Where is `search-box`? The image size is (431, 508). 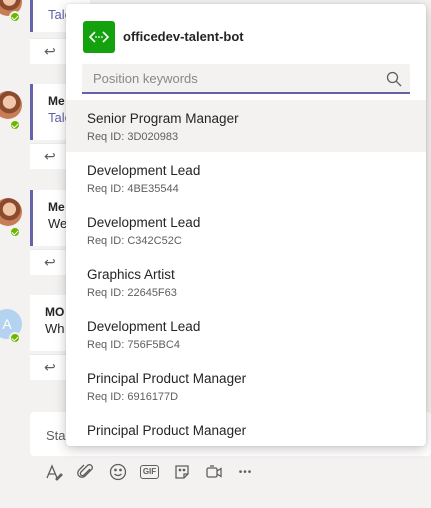
search-box is located at coordinates (246, 79).